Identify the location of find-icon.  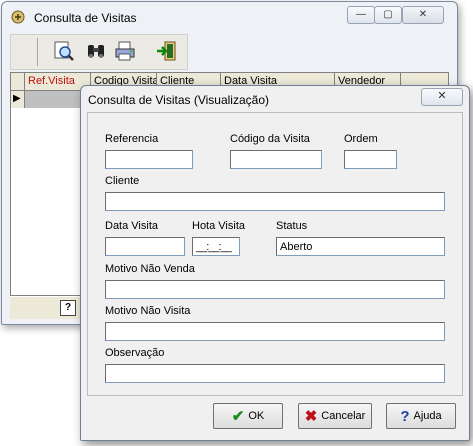
(64, 51).